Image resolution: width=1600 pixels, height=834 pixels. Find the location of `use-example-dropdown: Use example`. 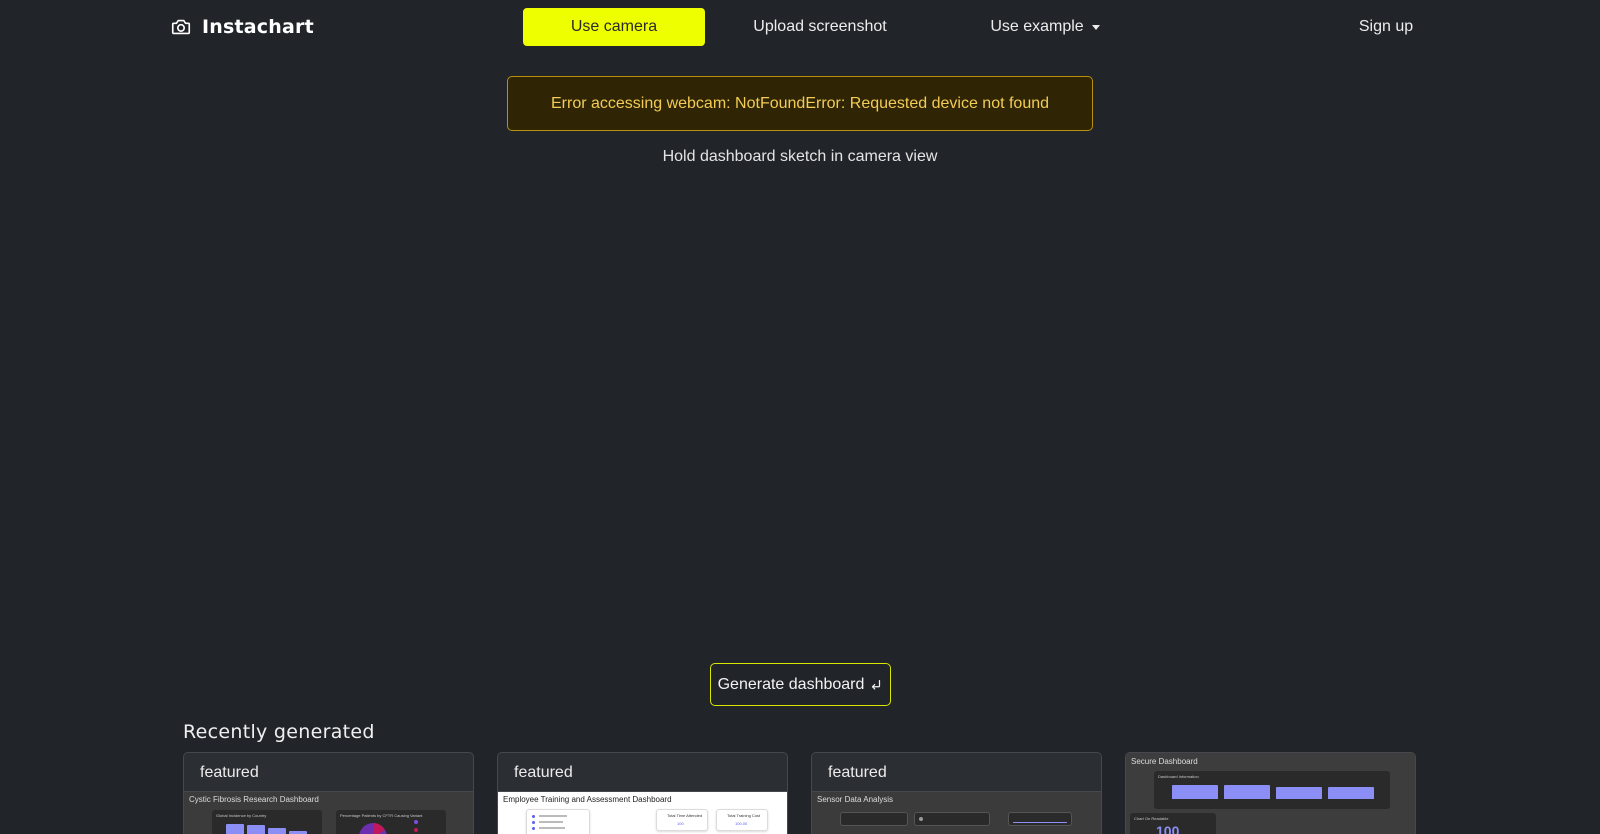

use-example-dropdown: Use example is located at coordinates (1045, 27).